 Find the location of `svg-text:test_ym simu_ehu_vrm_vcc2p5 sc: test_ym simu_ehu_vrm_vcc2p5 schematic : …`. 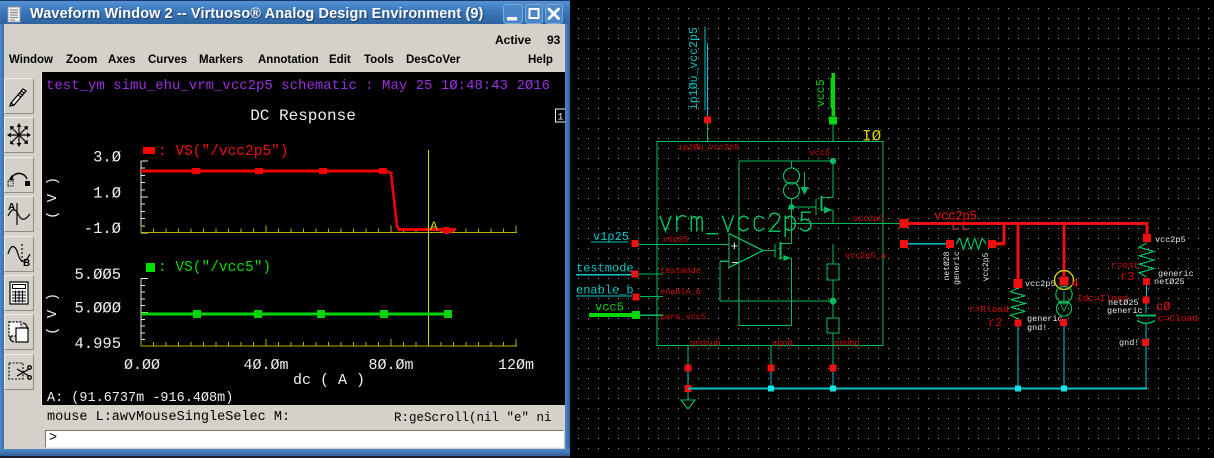

svg-text:test_ym simu_ehu_vrm_vcc2p5 sc: test_ym simu_ehu_vrm_vcc2p5 schematic : … is located at coordinates (298, 86).